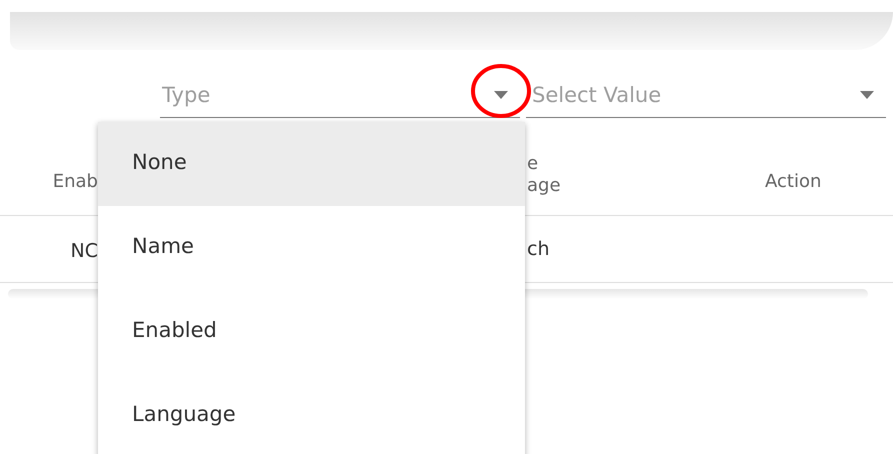 The image size is (893, 454). I want to click on highlight-circle, so click(501, 91).